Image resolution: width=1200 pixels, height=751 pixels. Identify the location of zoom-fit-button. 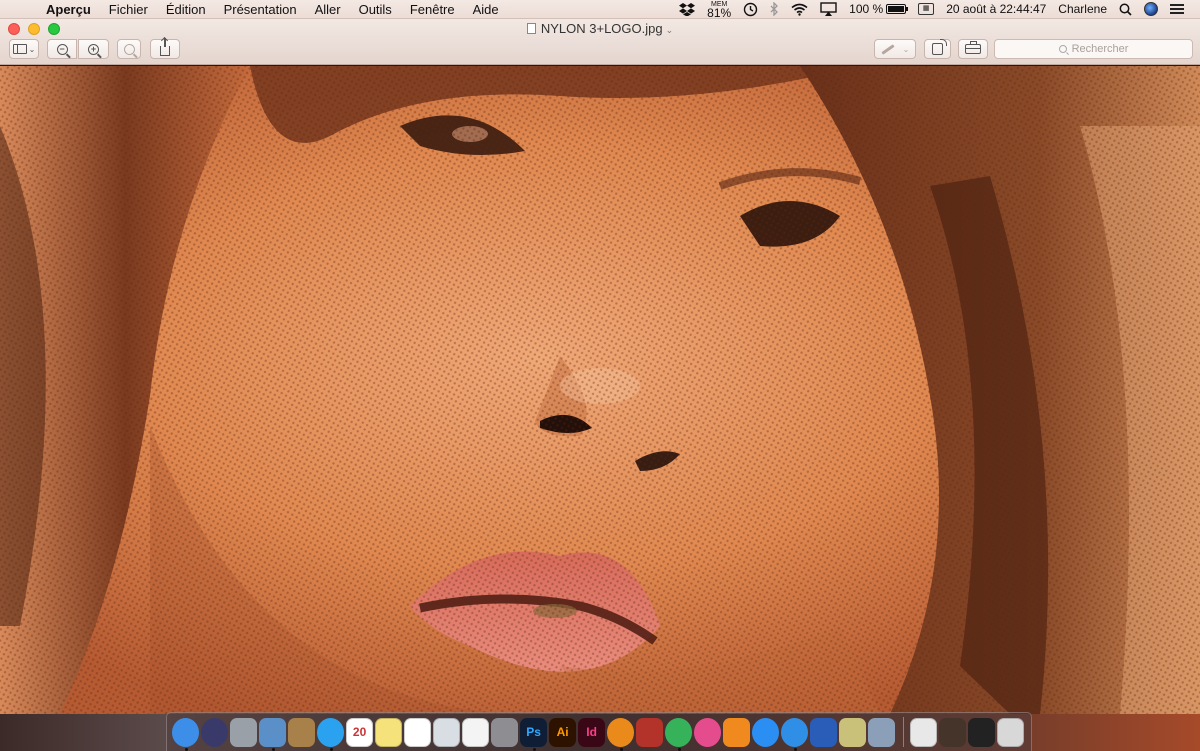
(129, 49).